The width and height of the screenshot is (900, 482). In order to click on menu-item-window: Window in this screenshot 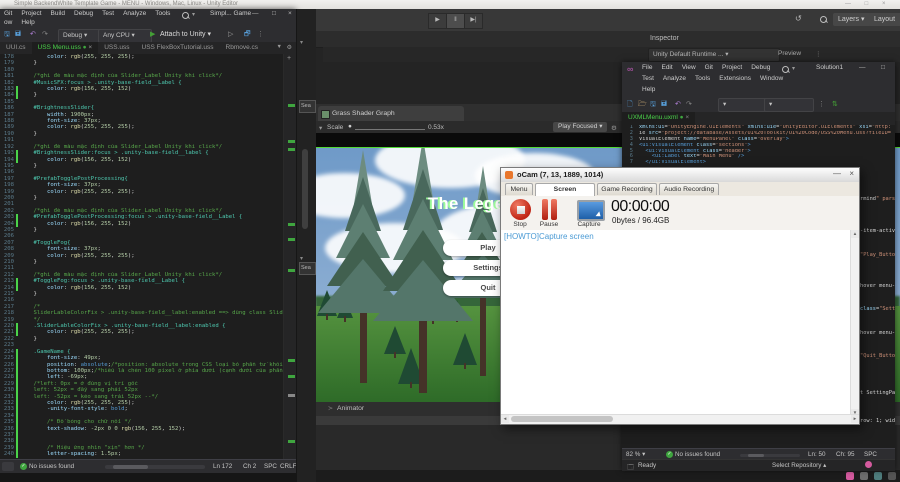, I will do `click(771, 78)`.